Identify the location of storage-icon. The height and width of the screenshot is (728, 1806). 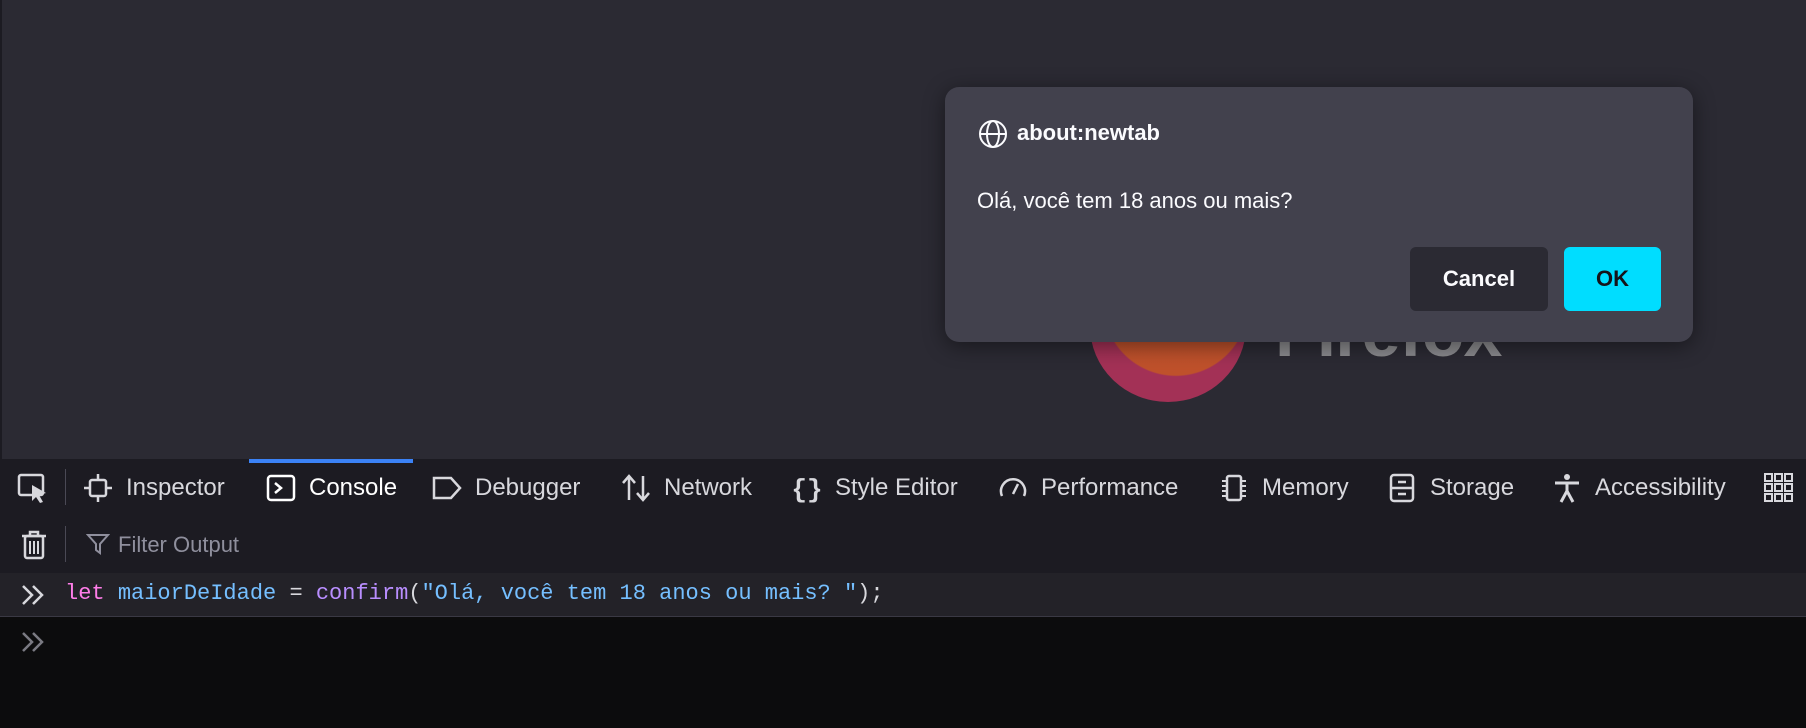
(1402, 487).